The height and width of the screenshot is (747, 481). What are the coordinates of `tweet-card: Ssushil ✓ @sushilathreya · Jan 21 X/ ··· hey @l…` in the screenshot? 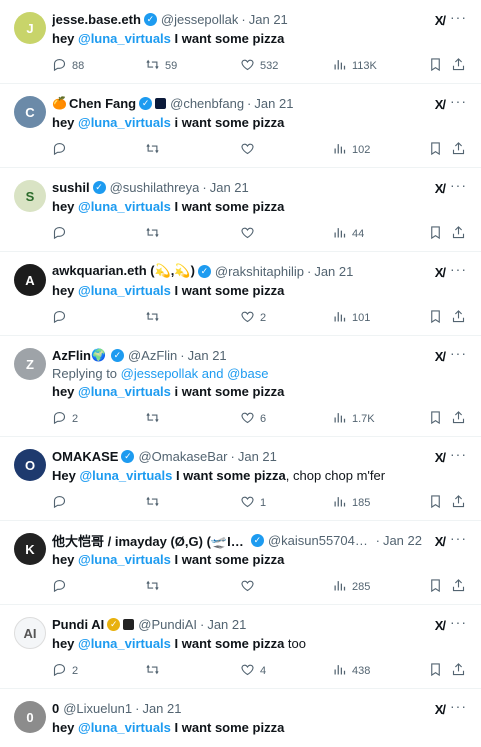 It's located at (240, 210).